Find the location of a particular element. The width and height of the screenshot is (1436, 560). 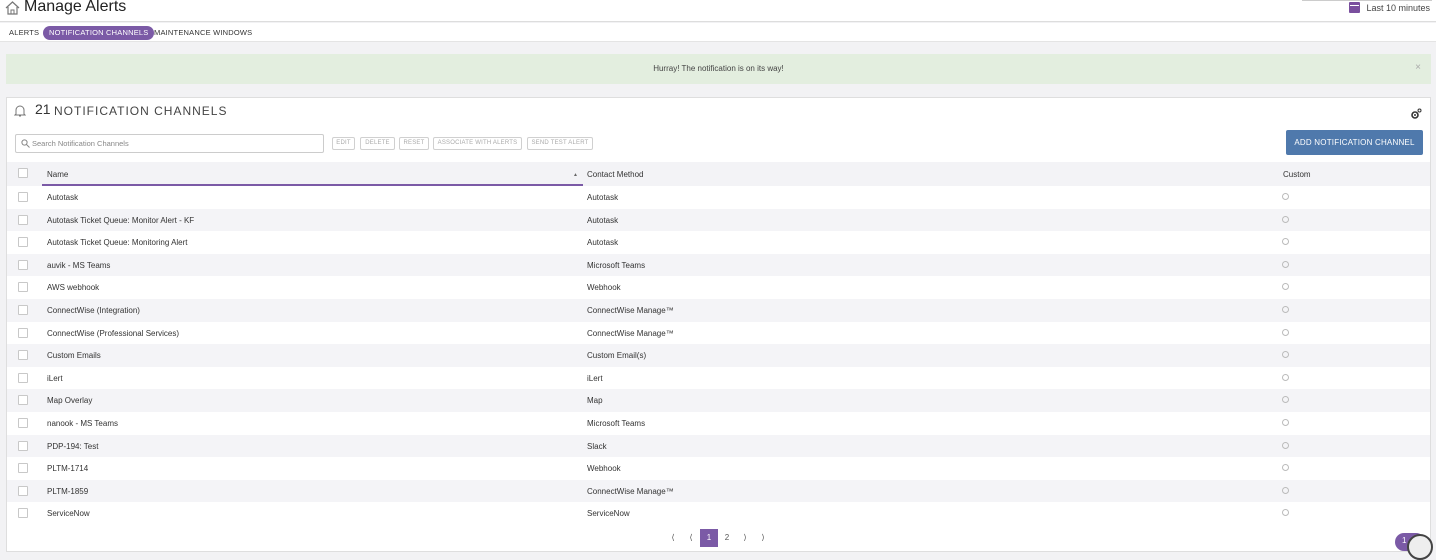

channel-name: iLert is located at coordinates (55, 378).